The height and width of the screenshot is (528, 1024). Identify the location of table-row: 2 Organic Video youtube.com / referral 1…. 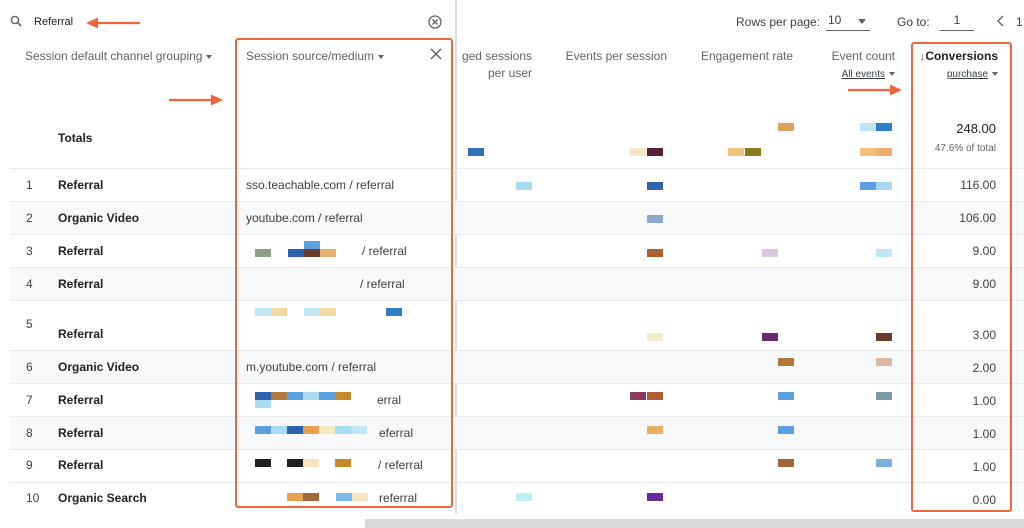
(517, 217).